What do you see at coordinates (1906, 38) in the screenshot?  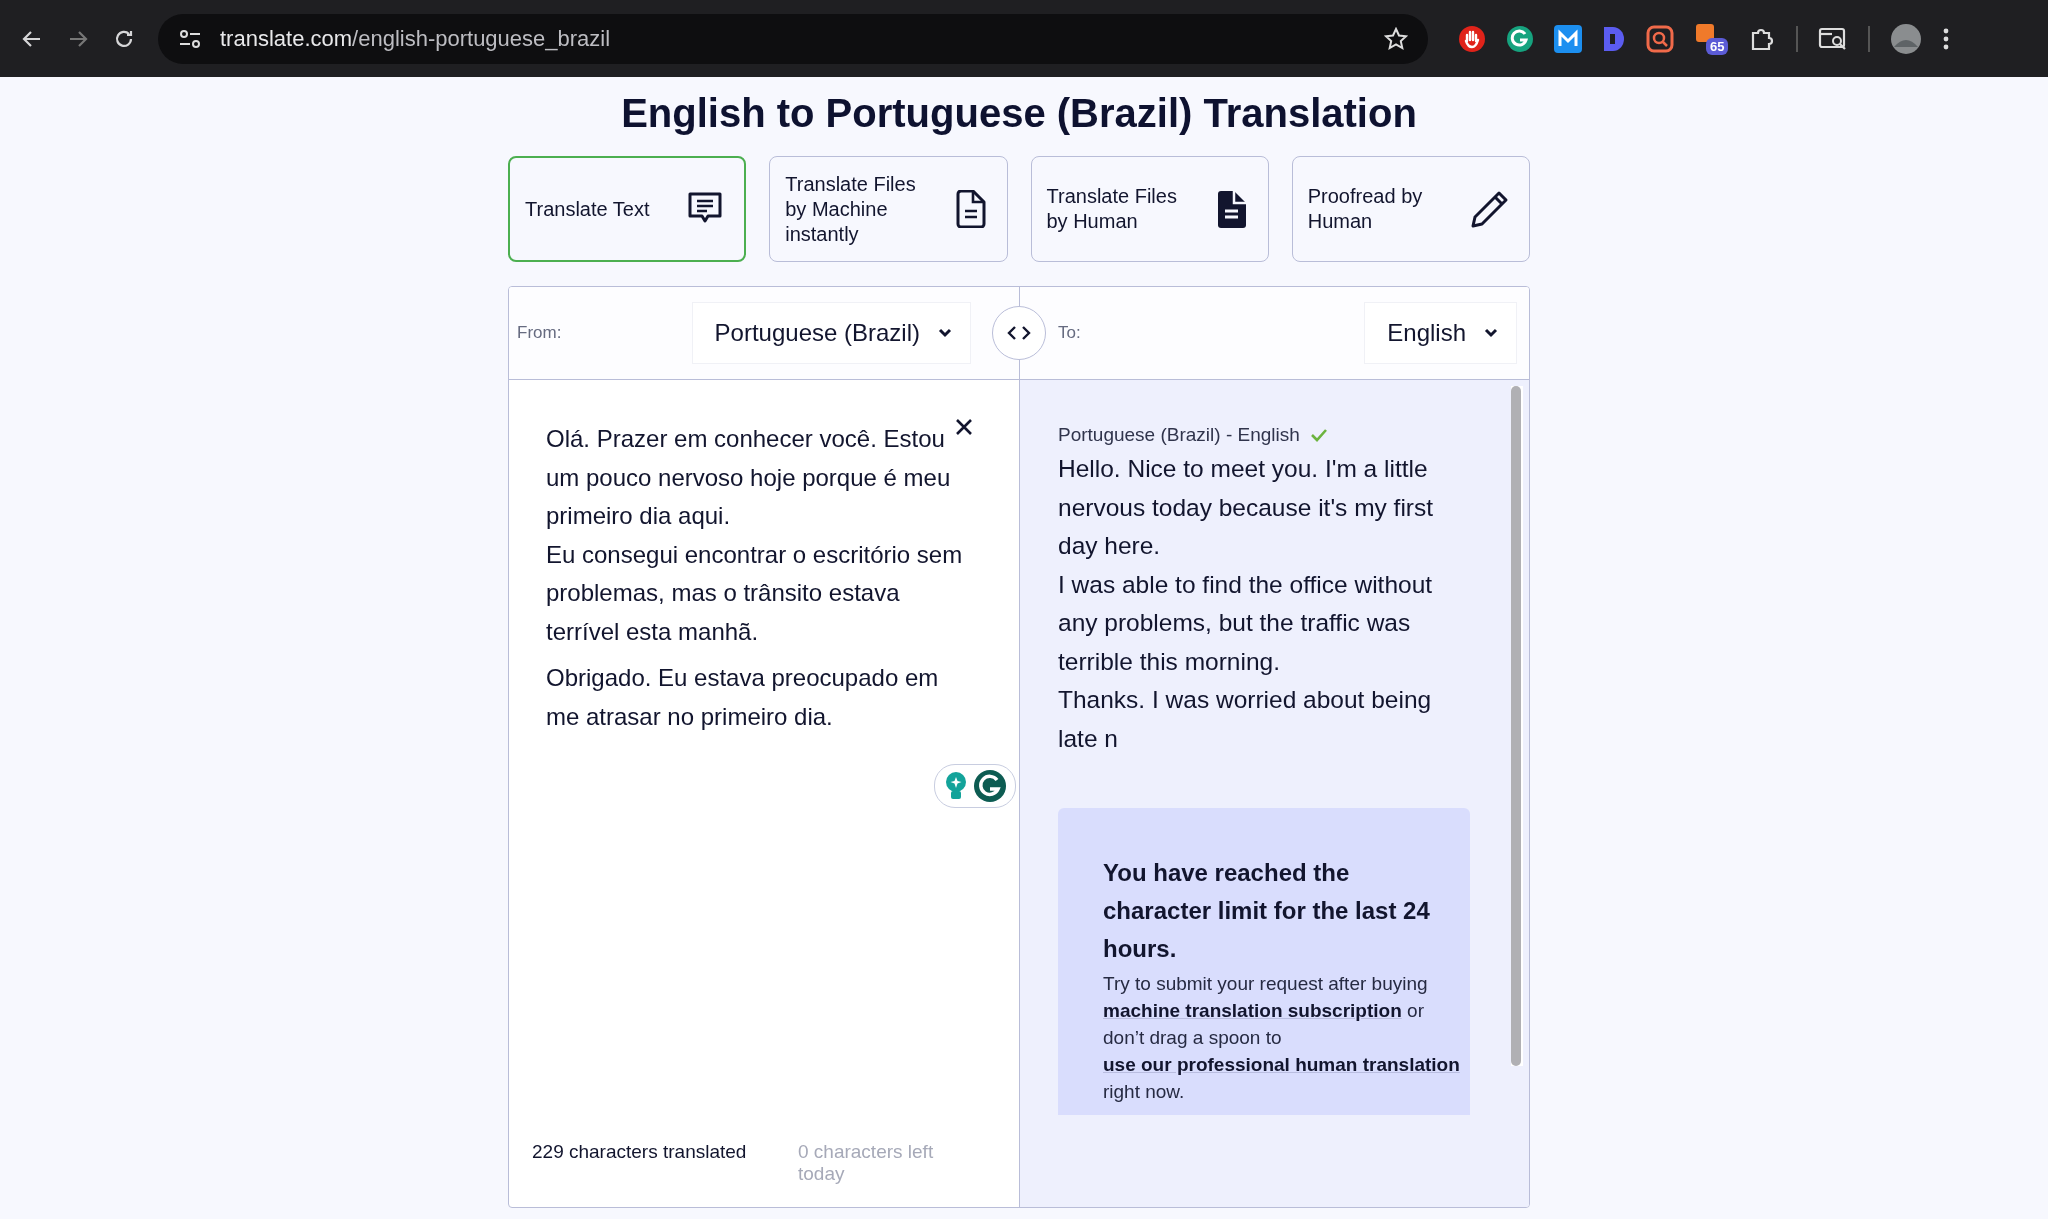 I see `avatar` at bounding box center [1906, 38].